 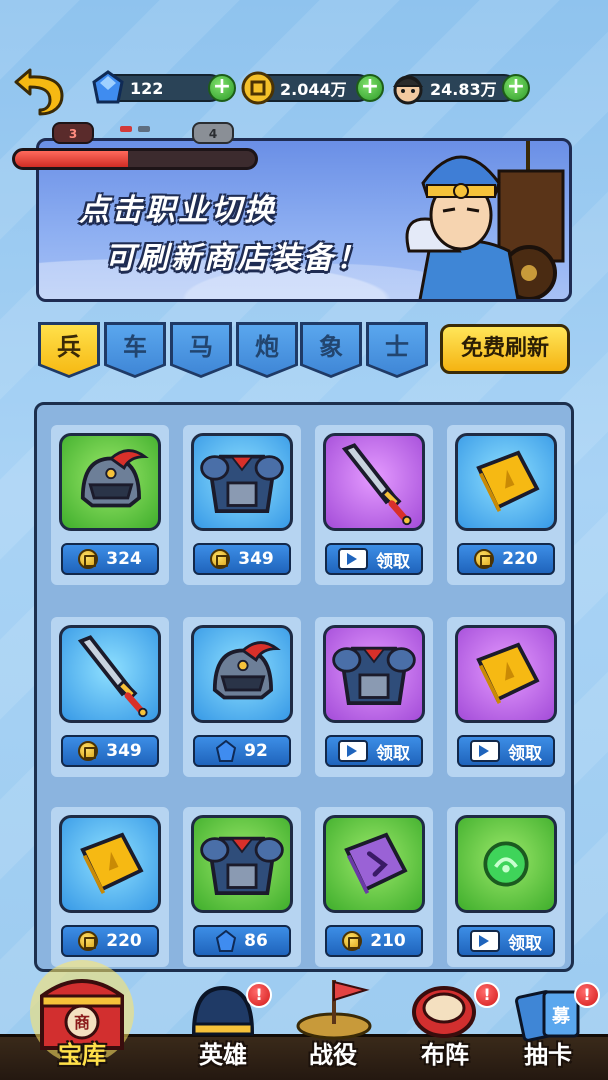 I want to click on power-count: 24.83万, so click(x=463, y=89).